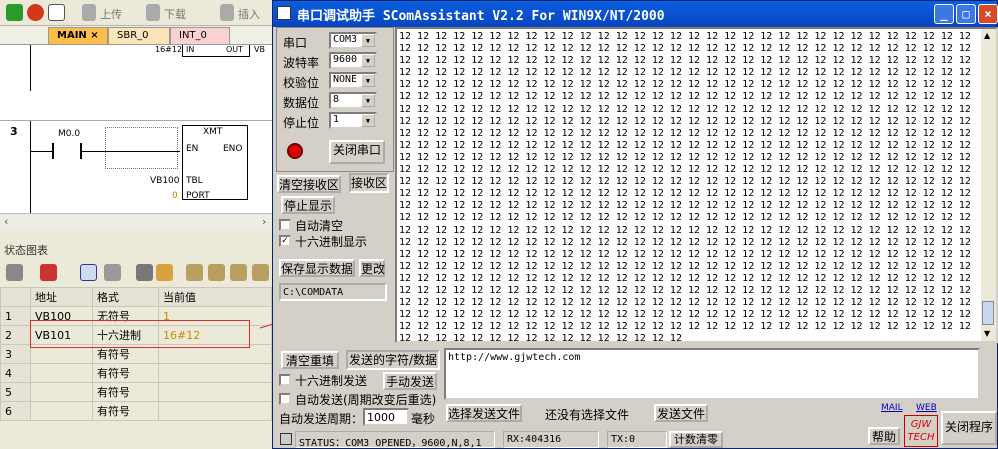  I want to click on manual-send-button: 手动发送, so click(410, 381).